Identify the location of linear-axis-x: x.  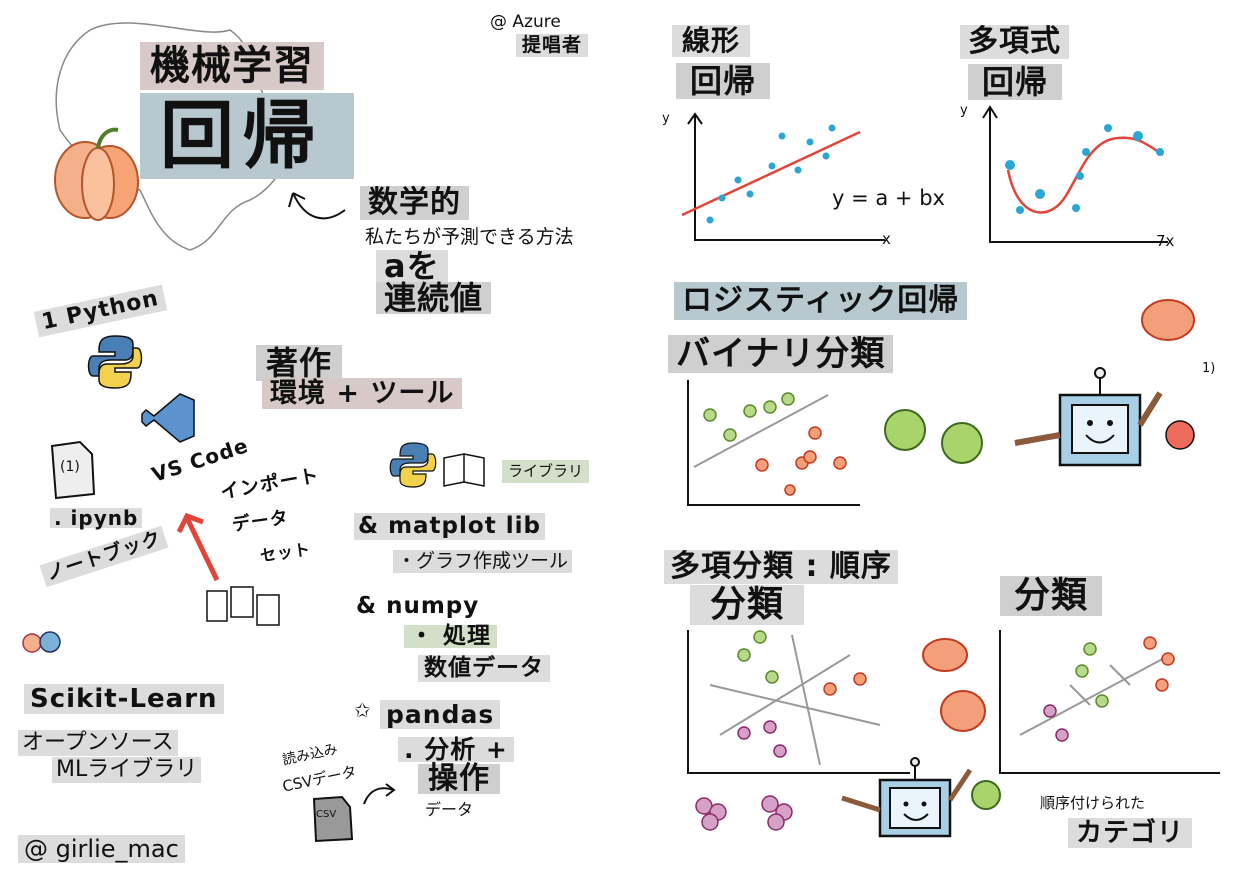
(886, 239).